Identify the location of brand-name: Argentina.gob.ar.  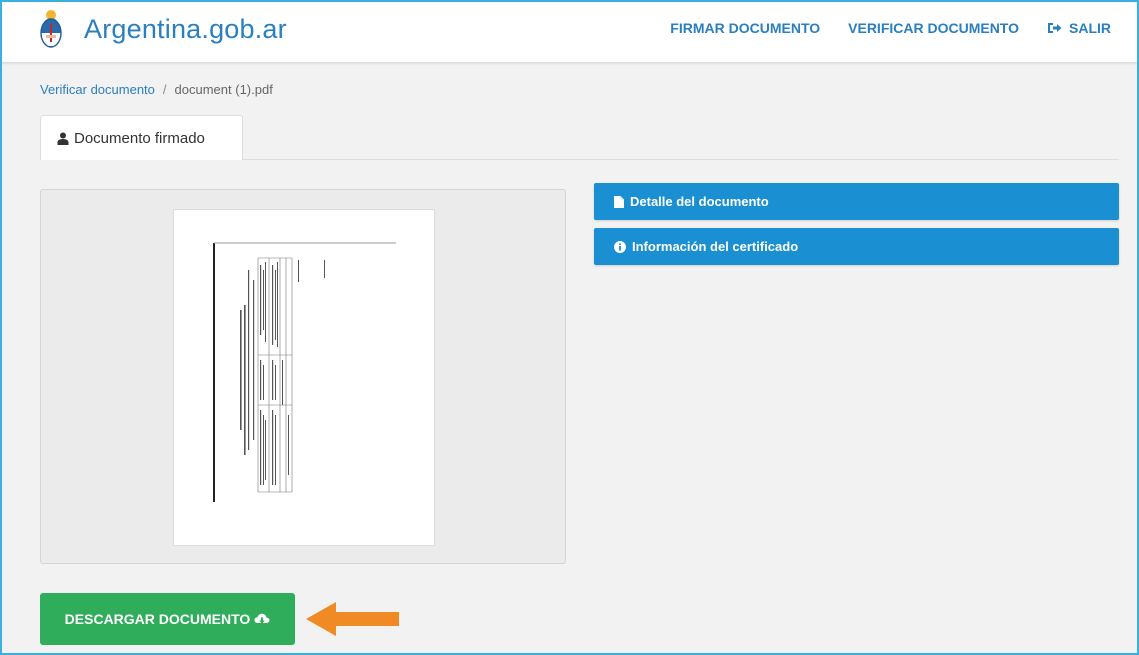
(185, 28).